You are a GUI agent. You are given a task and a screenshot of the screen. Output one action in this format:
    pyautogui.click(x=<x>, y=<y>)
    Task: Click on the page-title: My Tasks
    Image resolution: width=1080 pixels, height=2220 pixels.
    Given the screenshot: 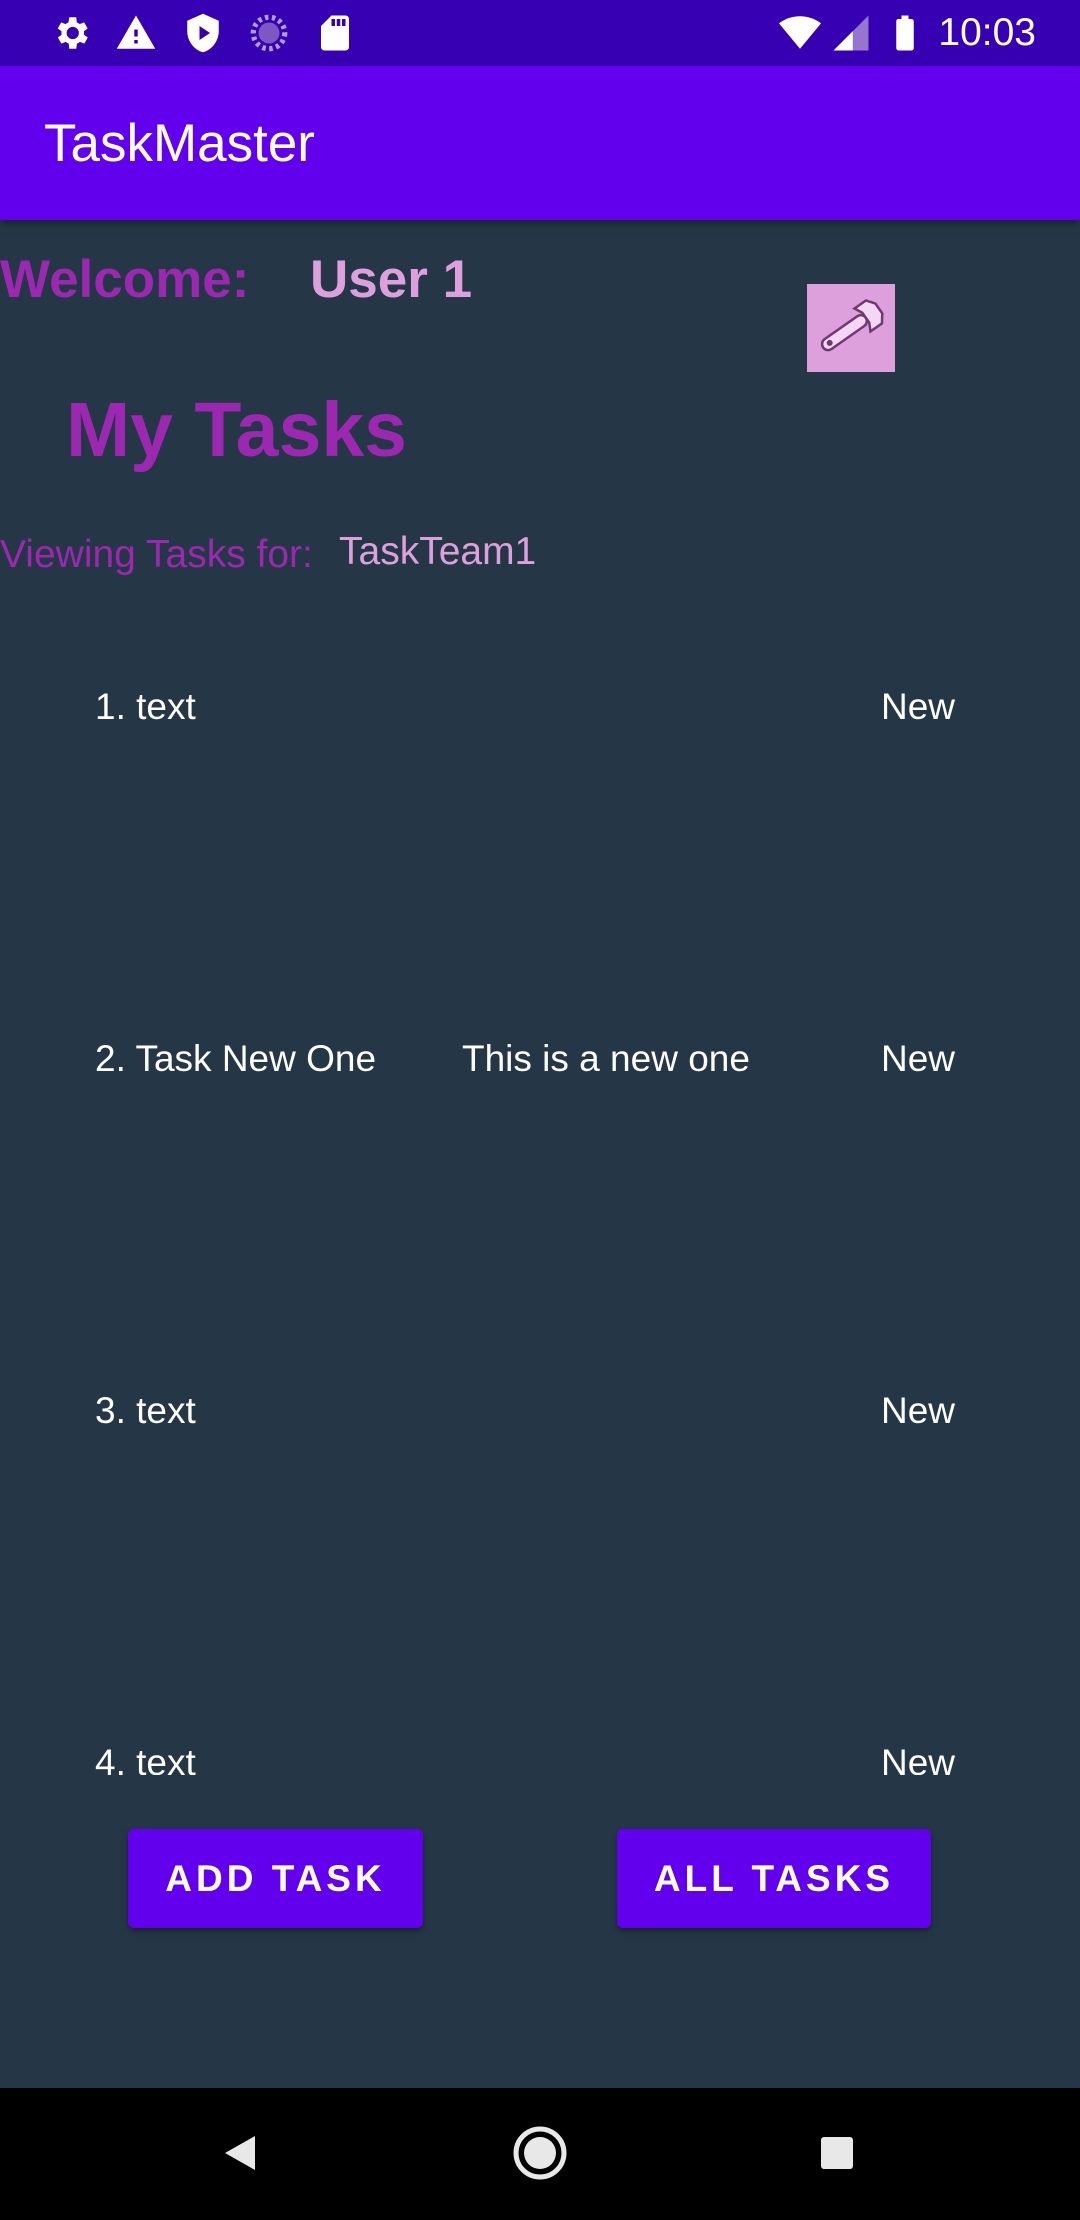 What is the action you would take?
    pyautogui.click(x=236, y=430)
    